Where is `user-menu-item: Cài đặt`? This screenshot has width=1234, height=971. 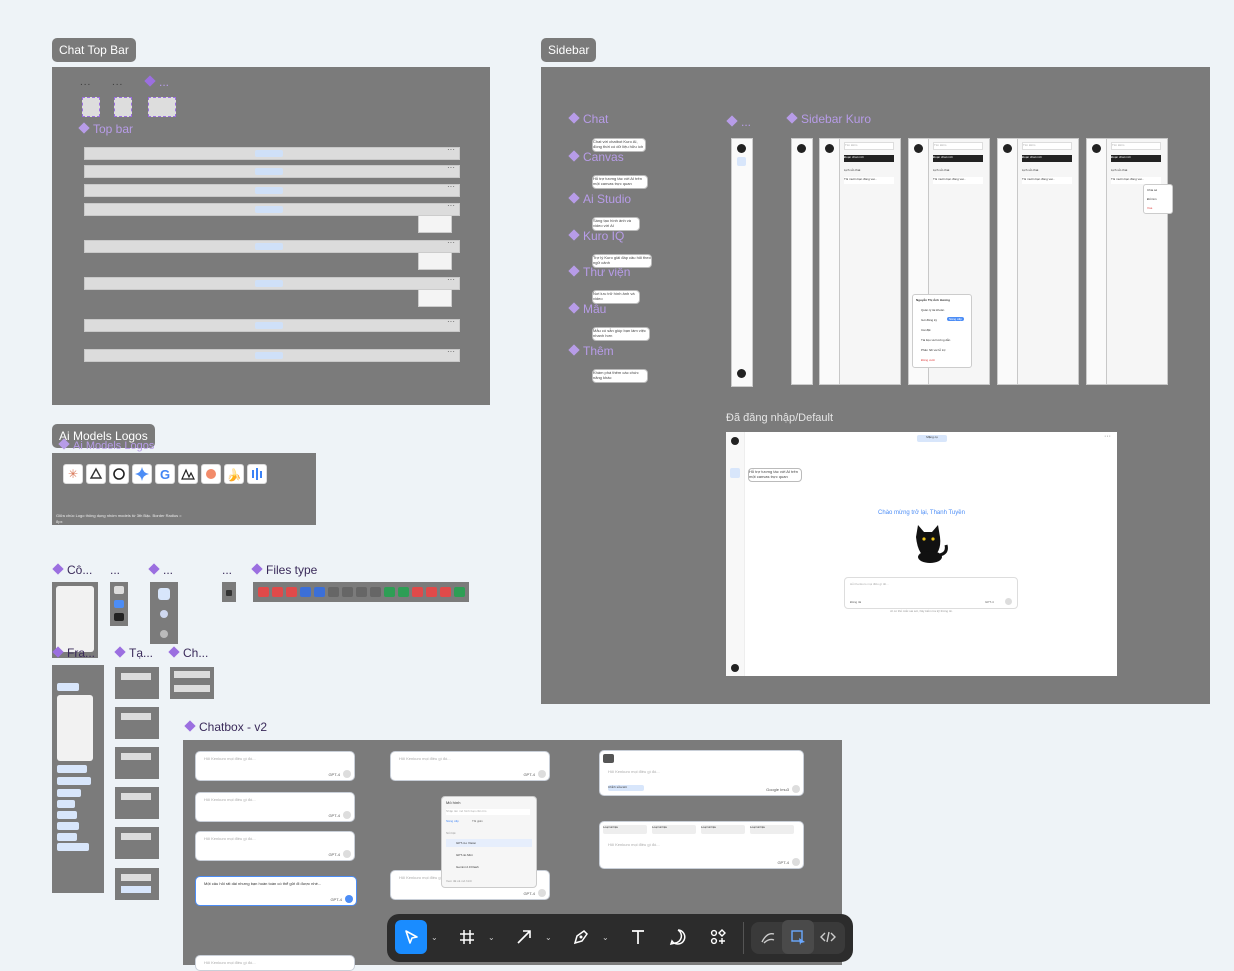 user-menu-item: Cài đặt is located at coordinates (926, 330).